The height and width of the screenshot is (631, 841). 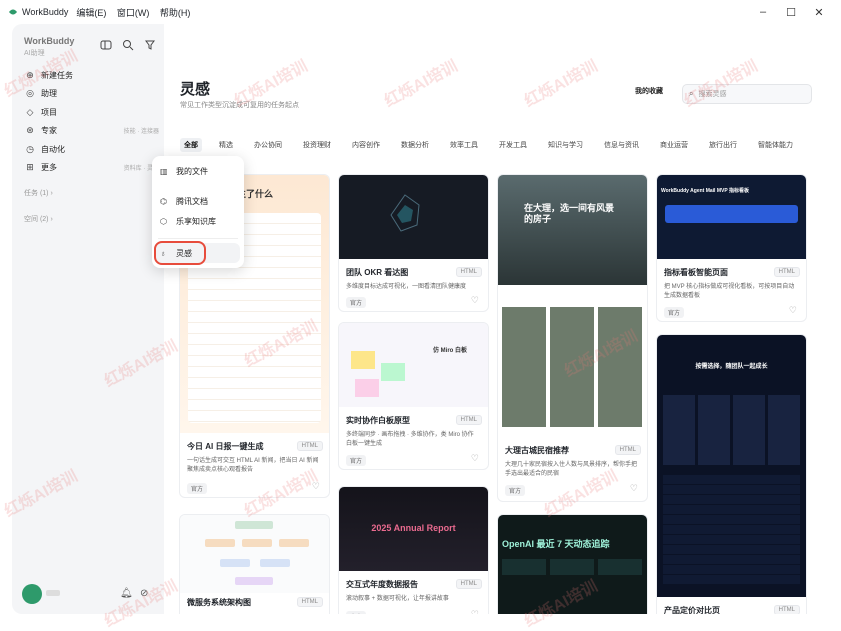 What do you see at coordinates (731, 466) in the screenshot?
I see `card-thumbnail: 按需选择，随团队一起成长` at bounding box center [731, 466].